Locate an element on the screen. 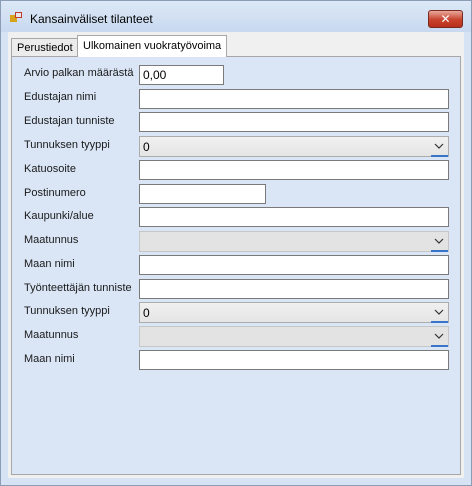  kaupunki-alue-input is located at coordinates (294, 217).